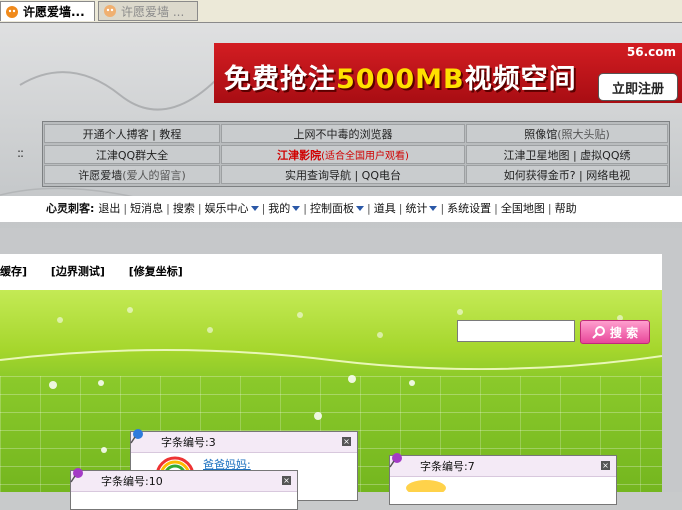 This screenshot has height=510, width=682. Describe the element at coordinates (503, 466) in the screenshot. I see `note-header: 字条编号: 7` at that location.